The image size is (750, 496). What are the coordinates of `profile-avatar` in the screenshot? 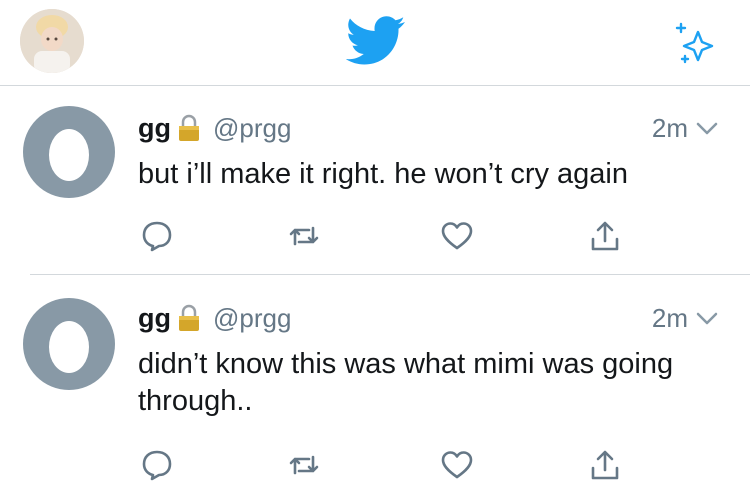 It's located at (52, 41).